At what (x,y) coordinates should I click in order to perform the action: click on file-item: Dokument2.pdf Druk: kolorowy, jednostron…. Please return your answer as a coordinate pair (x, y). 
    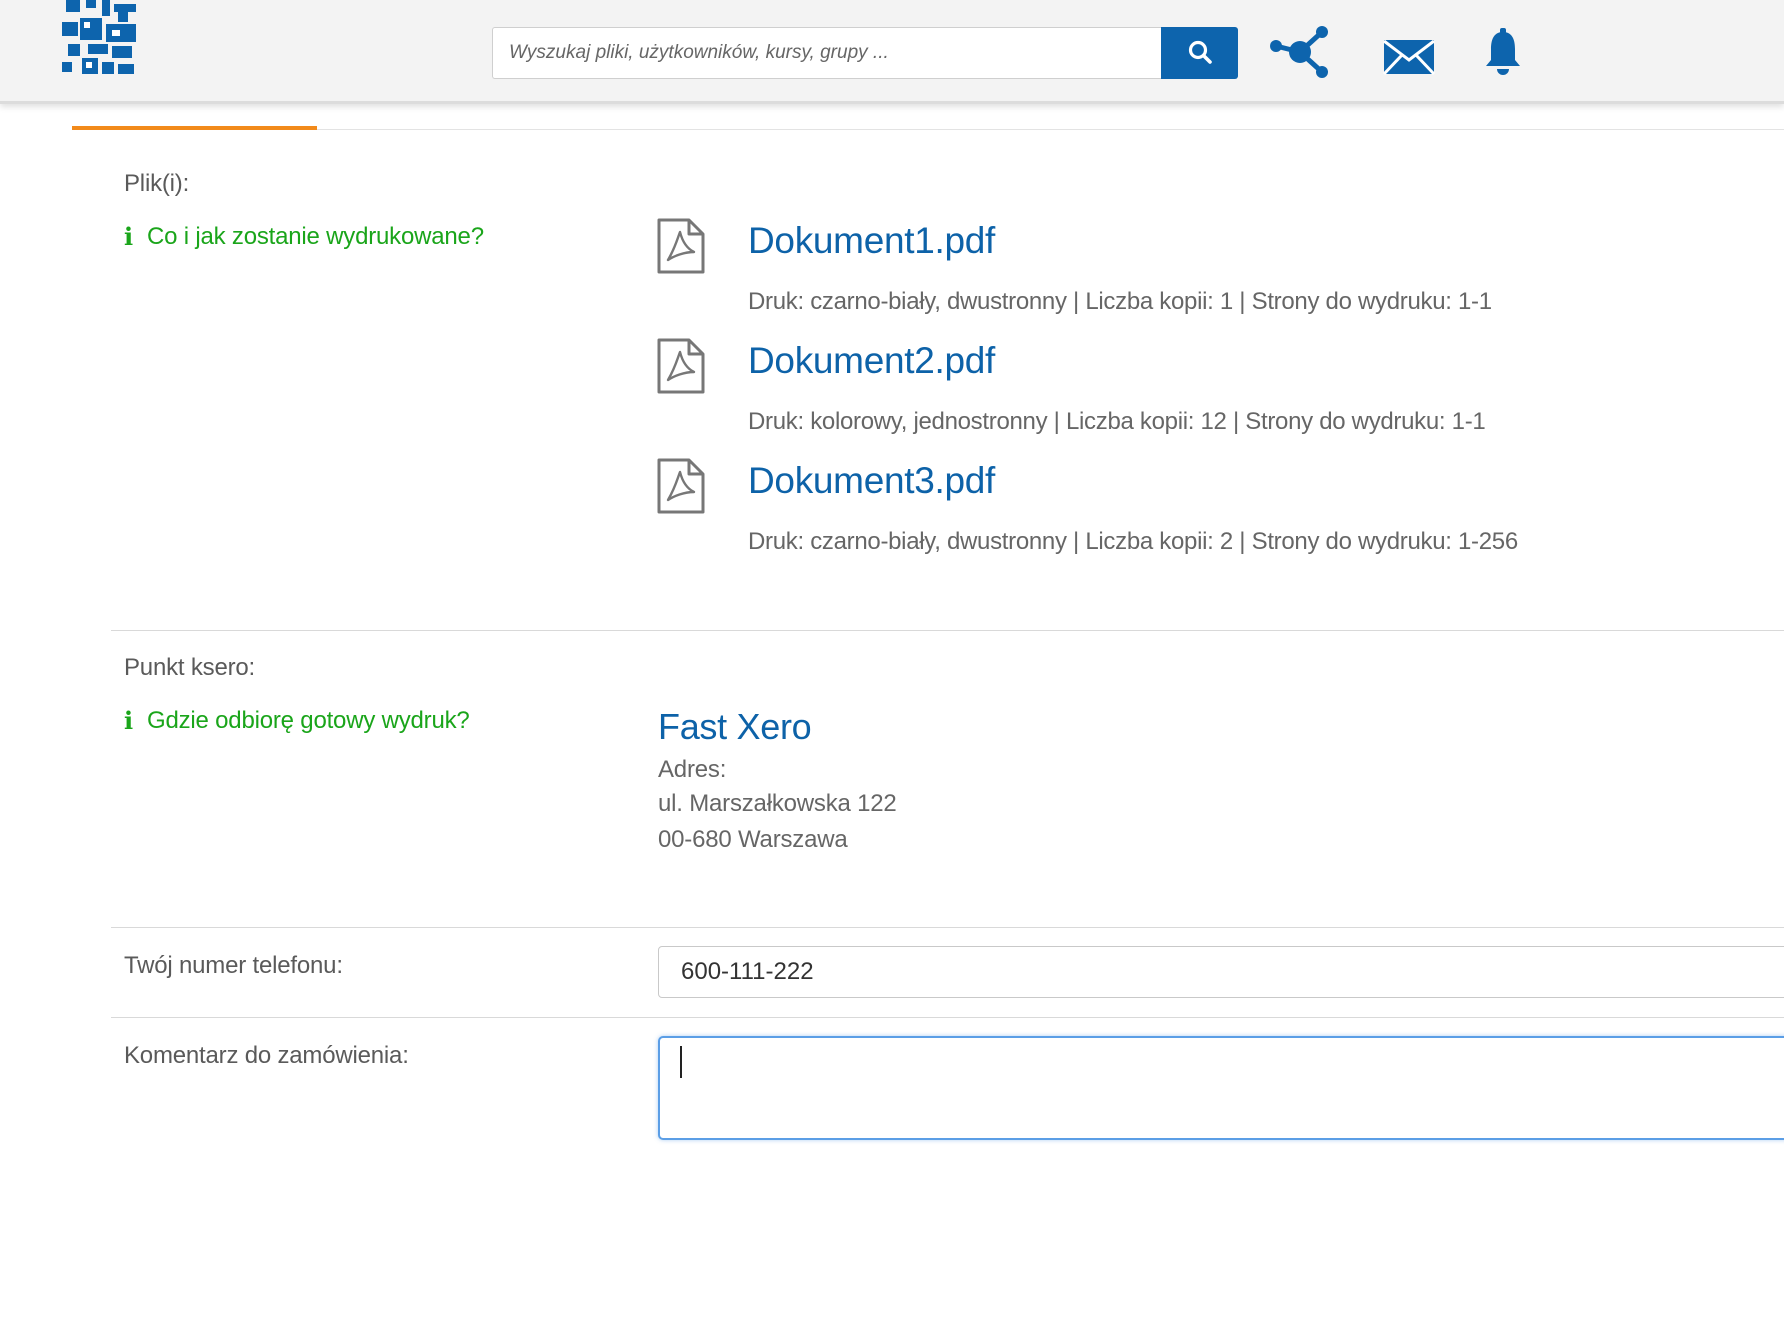
    Looking at the image, I should click on (1206, 393).